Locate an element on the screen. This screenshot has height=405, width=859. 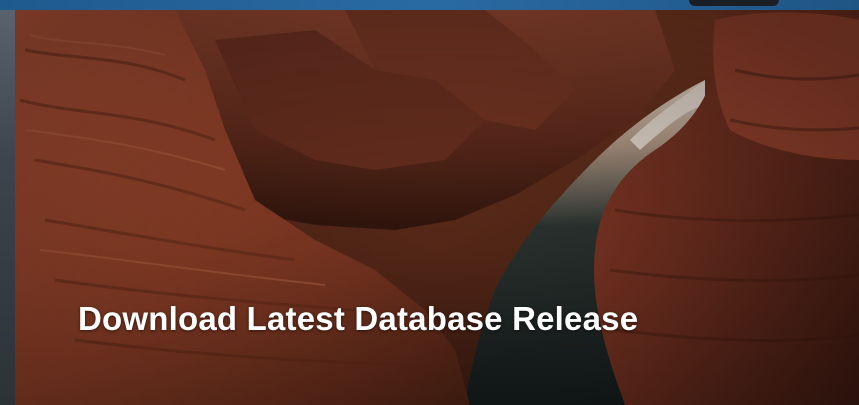
window-edge is located at coordinates (7, 202).